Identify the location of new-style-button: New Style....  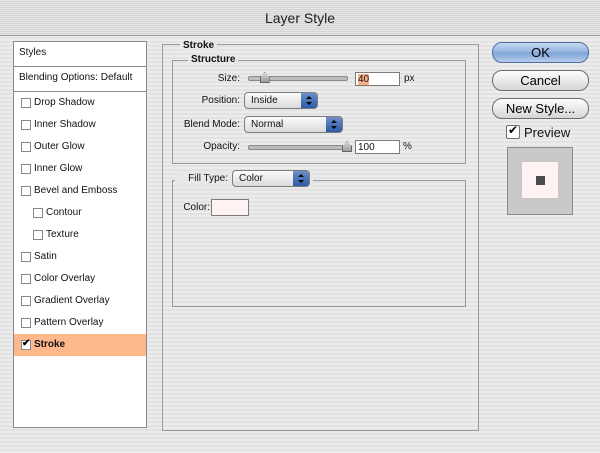
(540, 108).